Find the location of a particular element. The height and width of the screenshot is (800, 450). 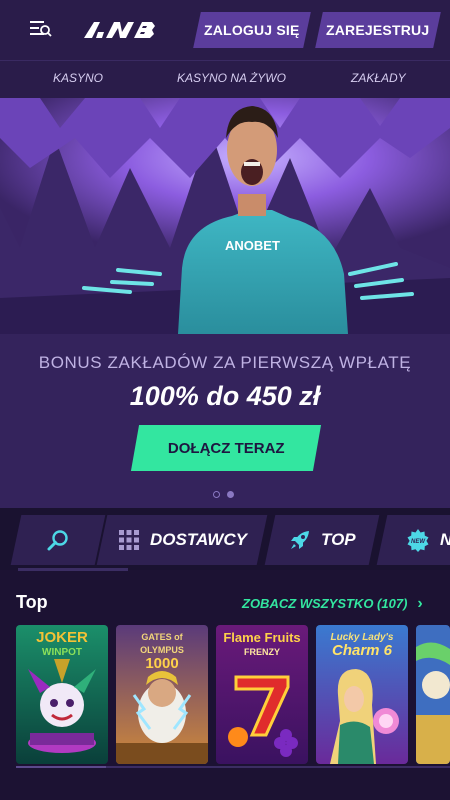

see-all-label: ZOBACZ WSZYSTKO (107) is located at coordinates (325, 603).